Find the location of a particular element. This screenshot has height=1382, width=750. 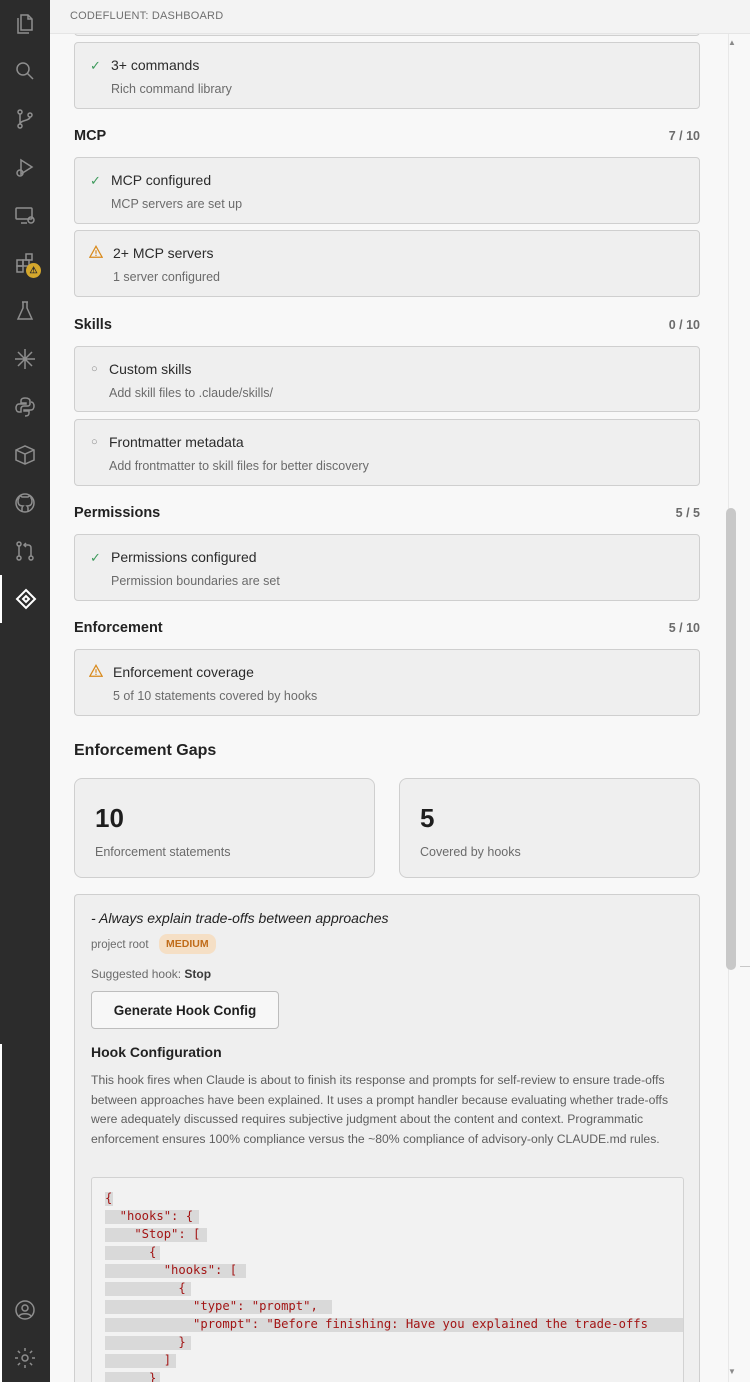

generate-hook-config-button: Generate Hook Config is located at coordinates (185, 1010).